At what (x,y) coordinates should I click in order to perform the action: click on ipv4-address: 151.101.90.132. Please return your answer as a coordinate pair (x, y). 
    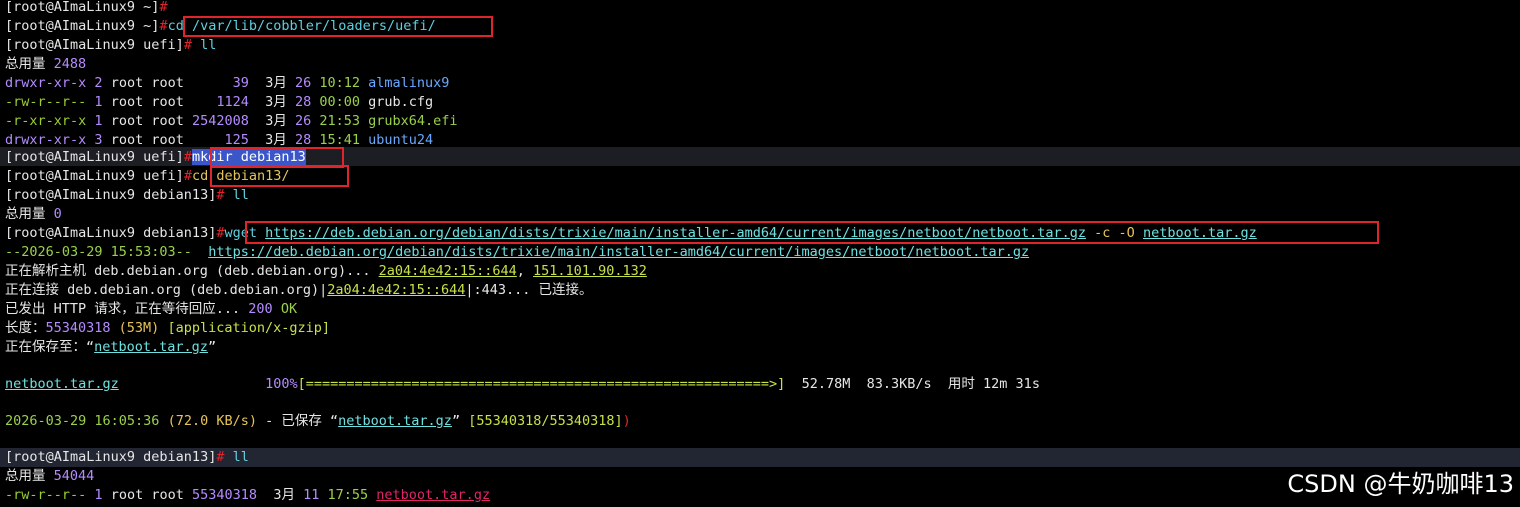
    Looking at the image, I should click on (590, 271).